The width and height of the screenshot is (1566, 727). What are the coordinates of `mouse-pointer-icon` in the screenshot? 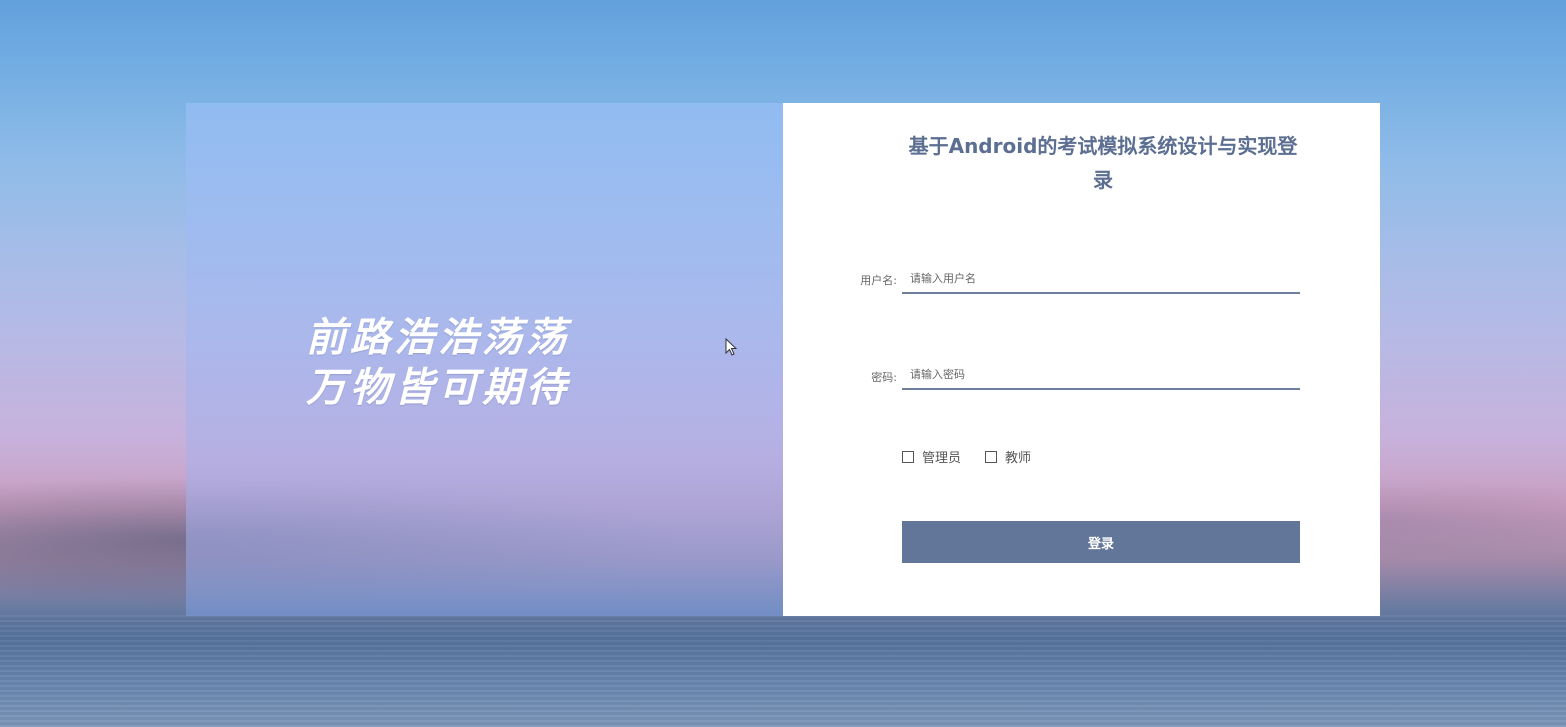 It's located at (731, 347).